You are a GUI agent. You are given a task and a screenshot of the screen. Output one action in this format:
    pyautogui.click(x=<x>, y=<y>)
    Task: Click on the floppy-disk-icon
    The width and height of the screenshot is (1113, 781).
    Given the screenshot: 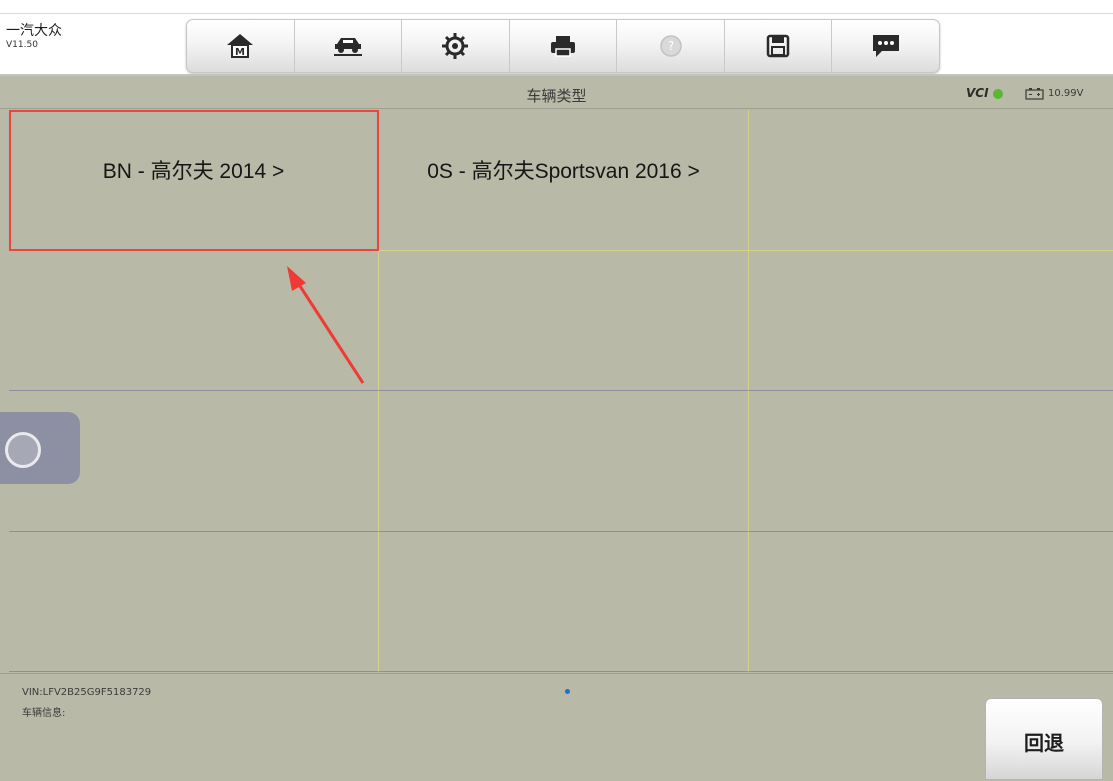 What is the action you would take?
    pyautogui.click(x=778, y=46)
    